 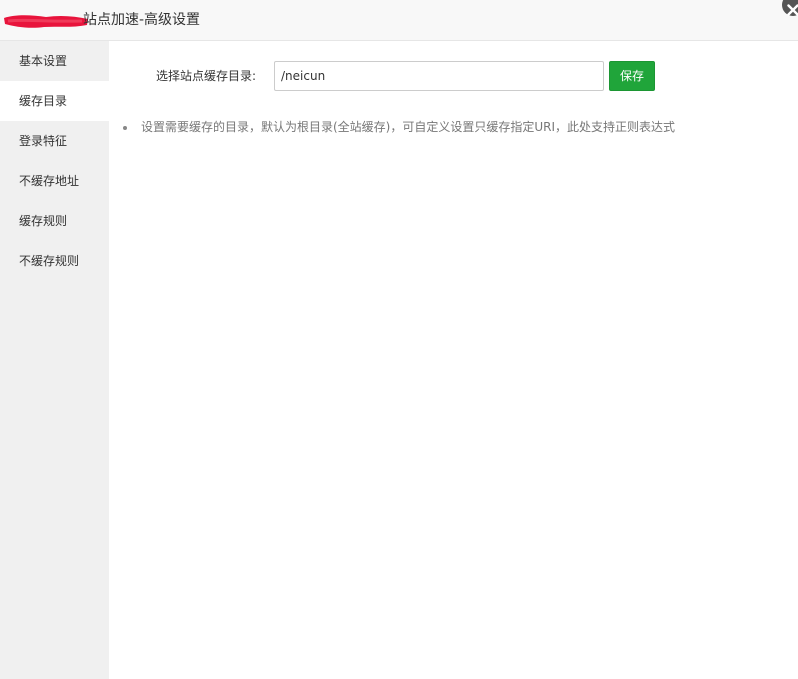 I want to click on sidebar-item-no-cache-address: 不缓存地址, so click(x=54, y=181).